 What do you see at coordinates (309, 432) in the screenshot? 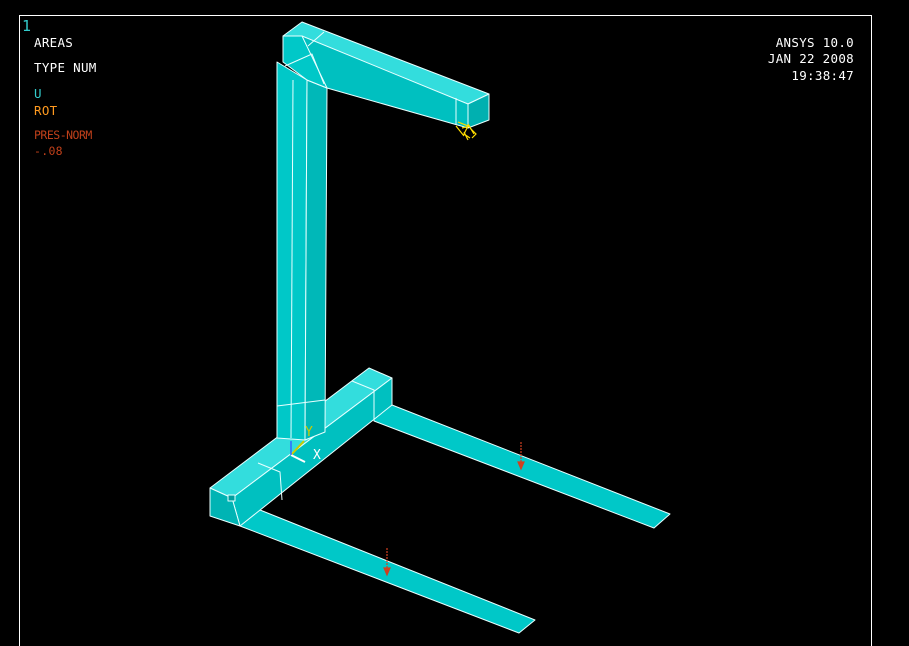
I see `triad-y-label: Y` at bounding box center [309, 432].